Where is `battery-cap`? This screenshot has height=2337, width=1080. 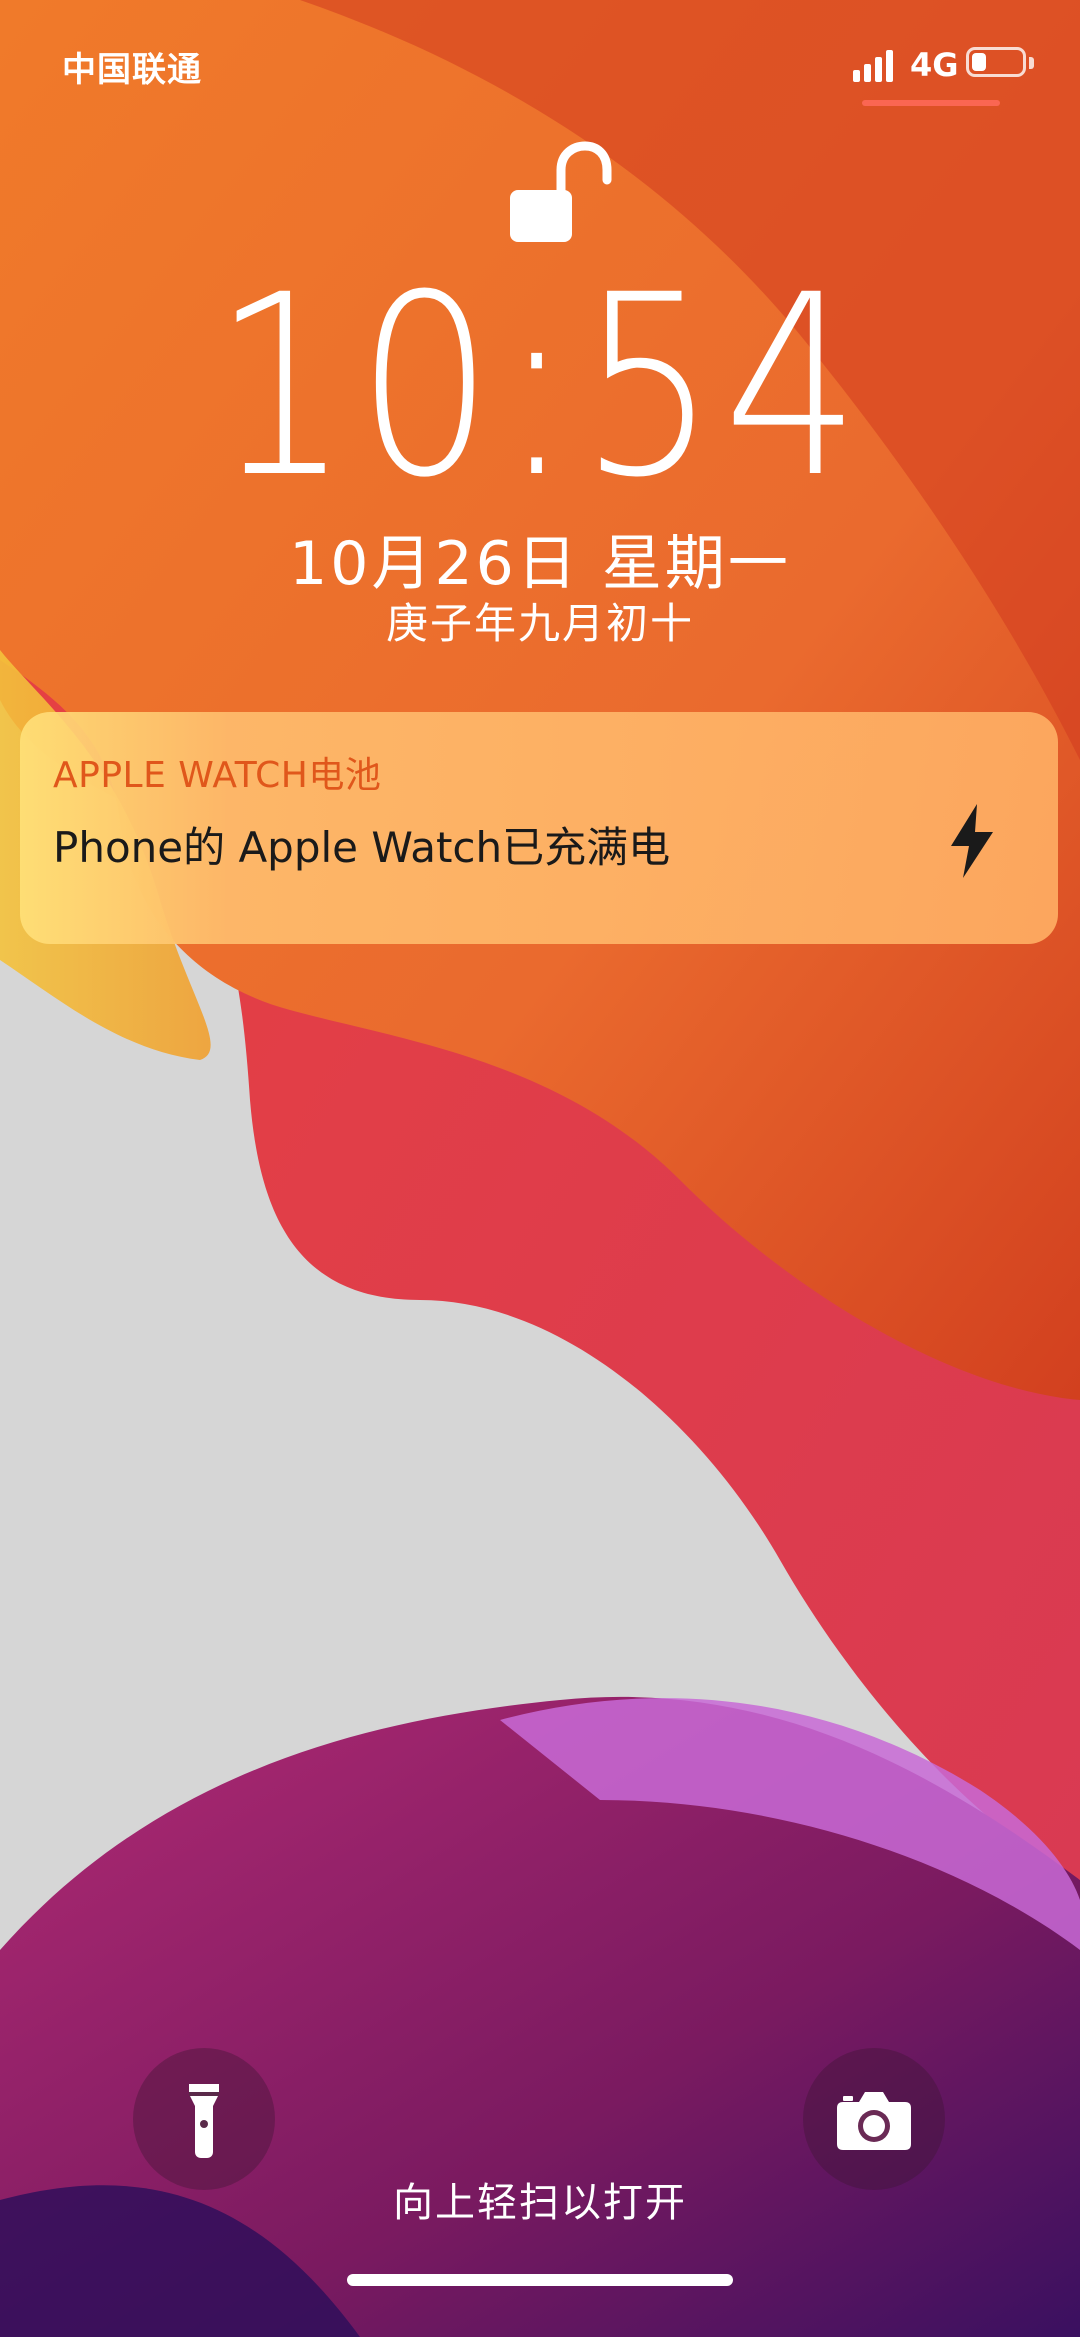
battery-cap is located at coordinates (1031, 63).